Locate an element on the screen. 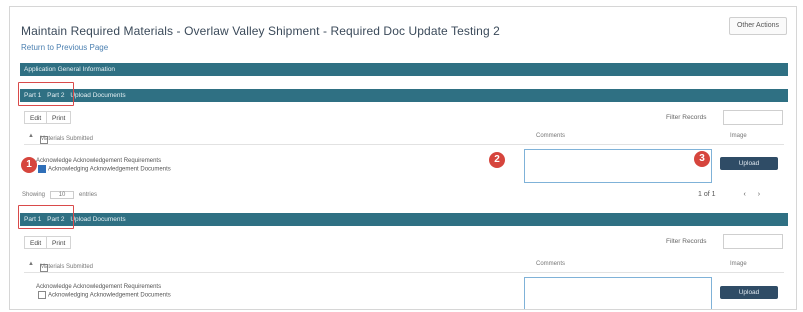 The image size is (803, 312). annotation-marker-2: 2 is located at coordinates (497, 160).